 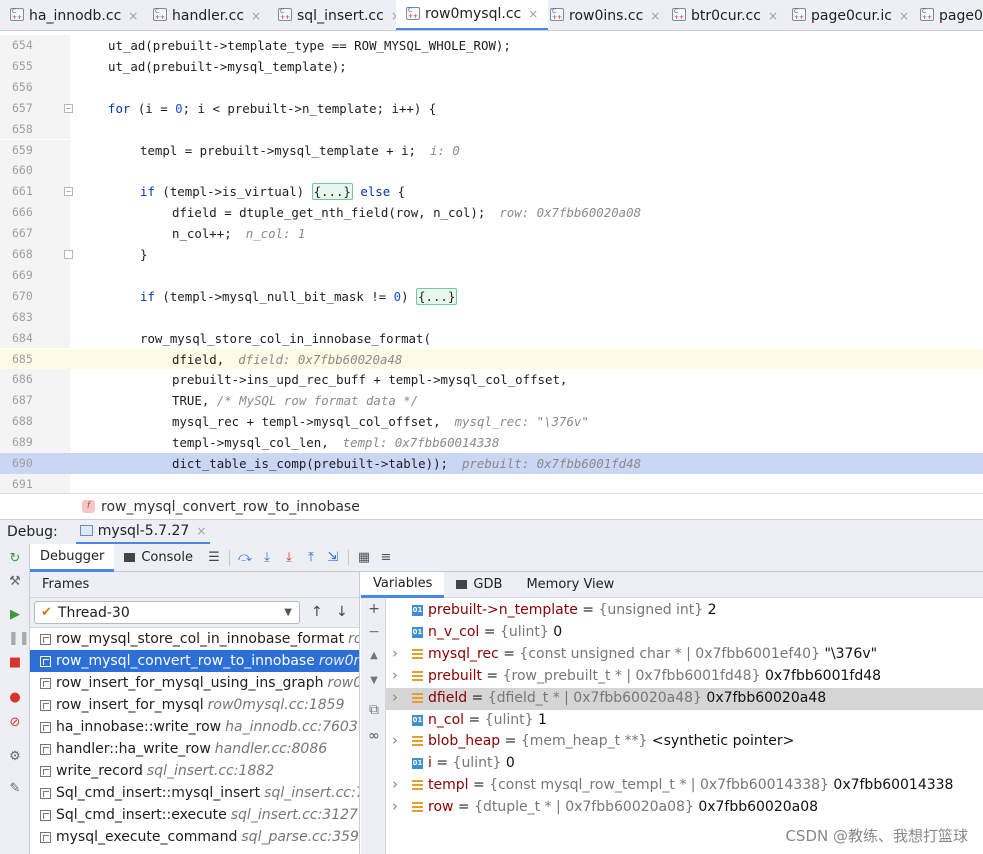 What do you see at coordinates (36, 192) in the screenshot?
I see `line-gutter: 661−` at bounding box center [36, 192].